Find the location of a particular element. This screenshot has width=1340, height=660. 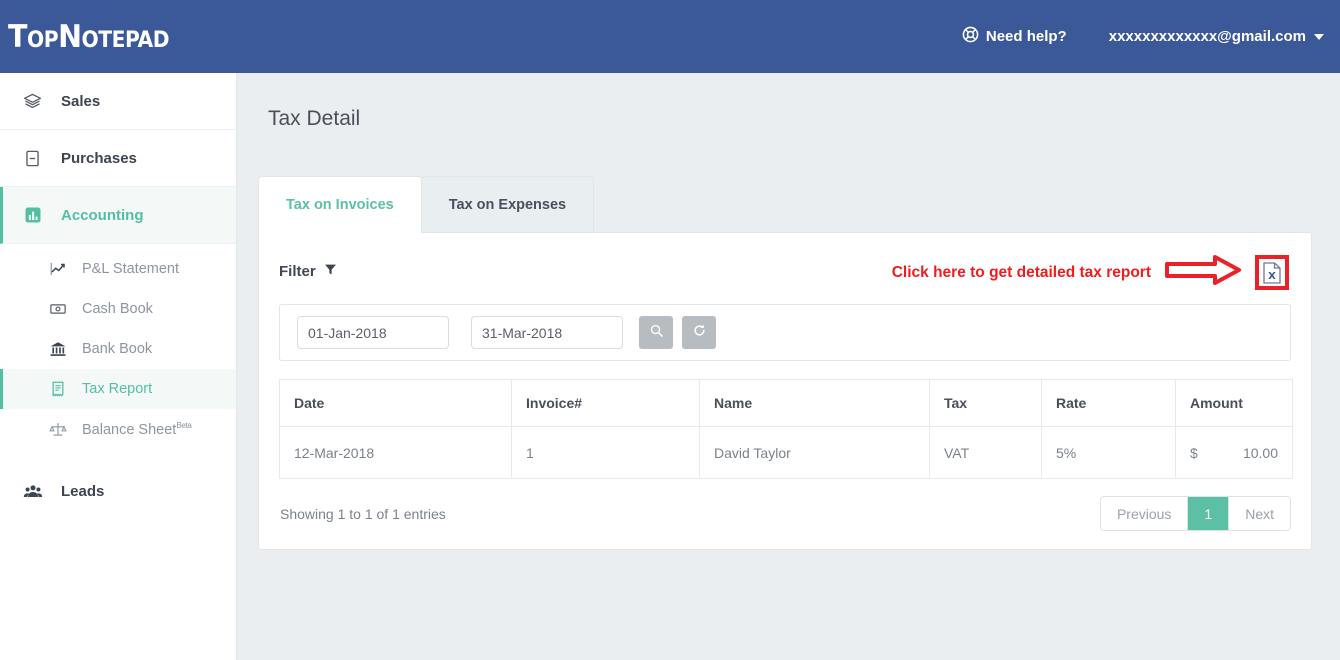

cell-amount: $ 10.00 is located at coordinates (1234, 453).